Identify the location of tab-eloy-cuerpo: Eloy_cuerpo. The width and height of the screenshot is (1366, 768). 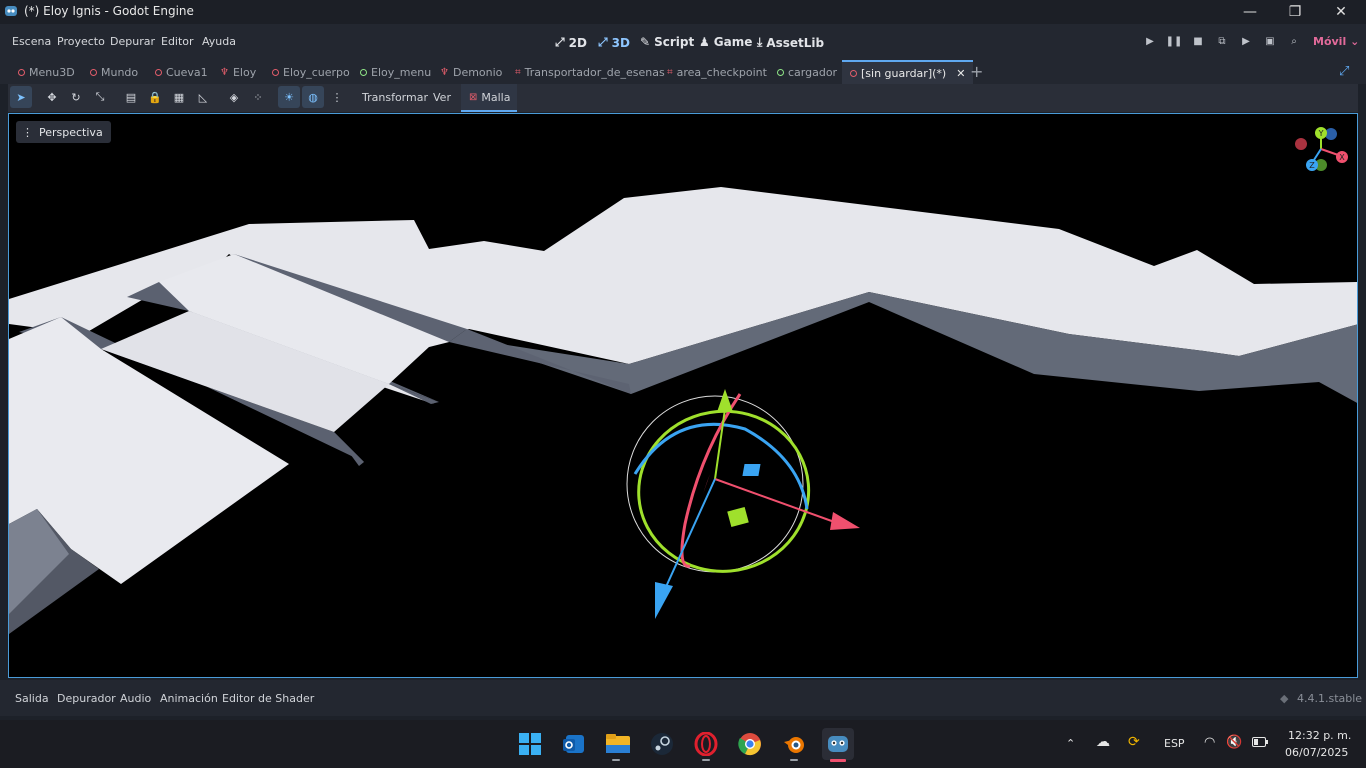
(311, 72).